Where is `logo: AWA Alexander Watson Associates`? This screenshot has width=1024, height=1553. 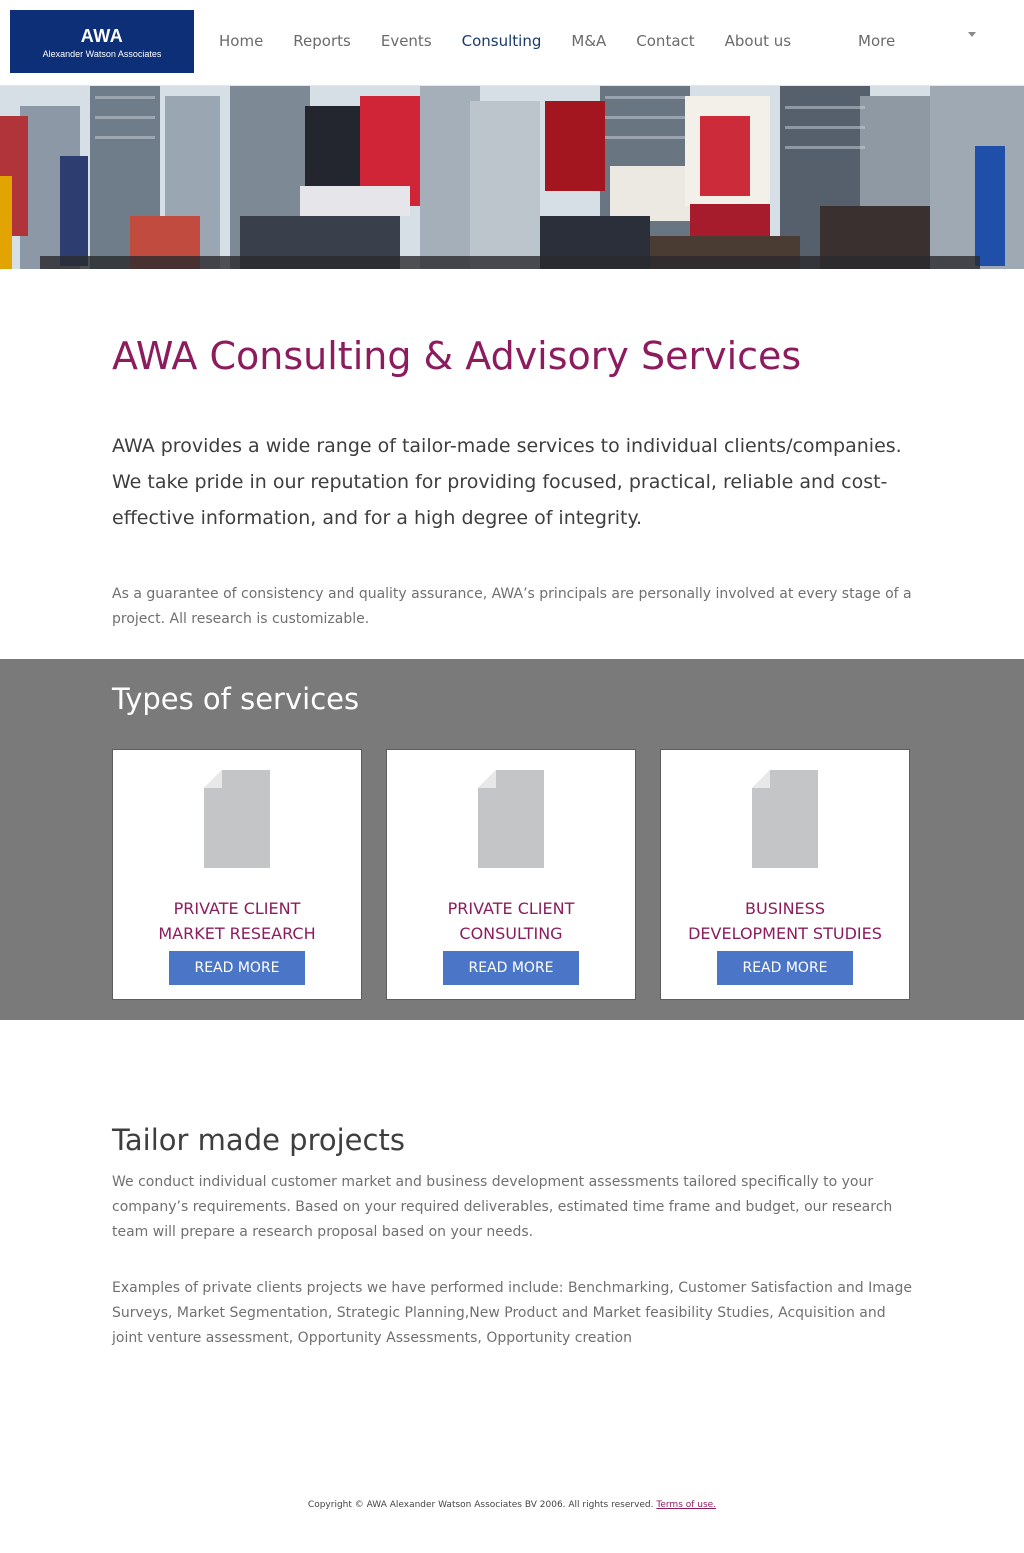
logo: AWA Alexander Watson Associates is located at coordinates (102, 41).